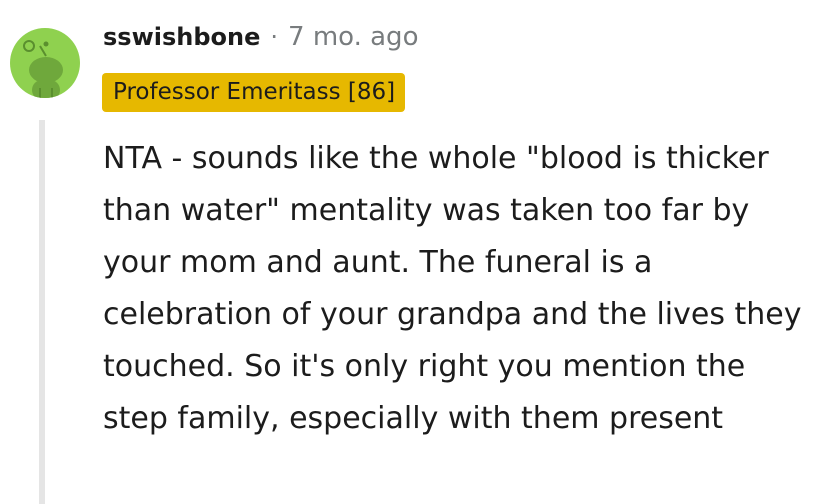  I want to click on snoo-avatar-icon, so click(43, 69).